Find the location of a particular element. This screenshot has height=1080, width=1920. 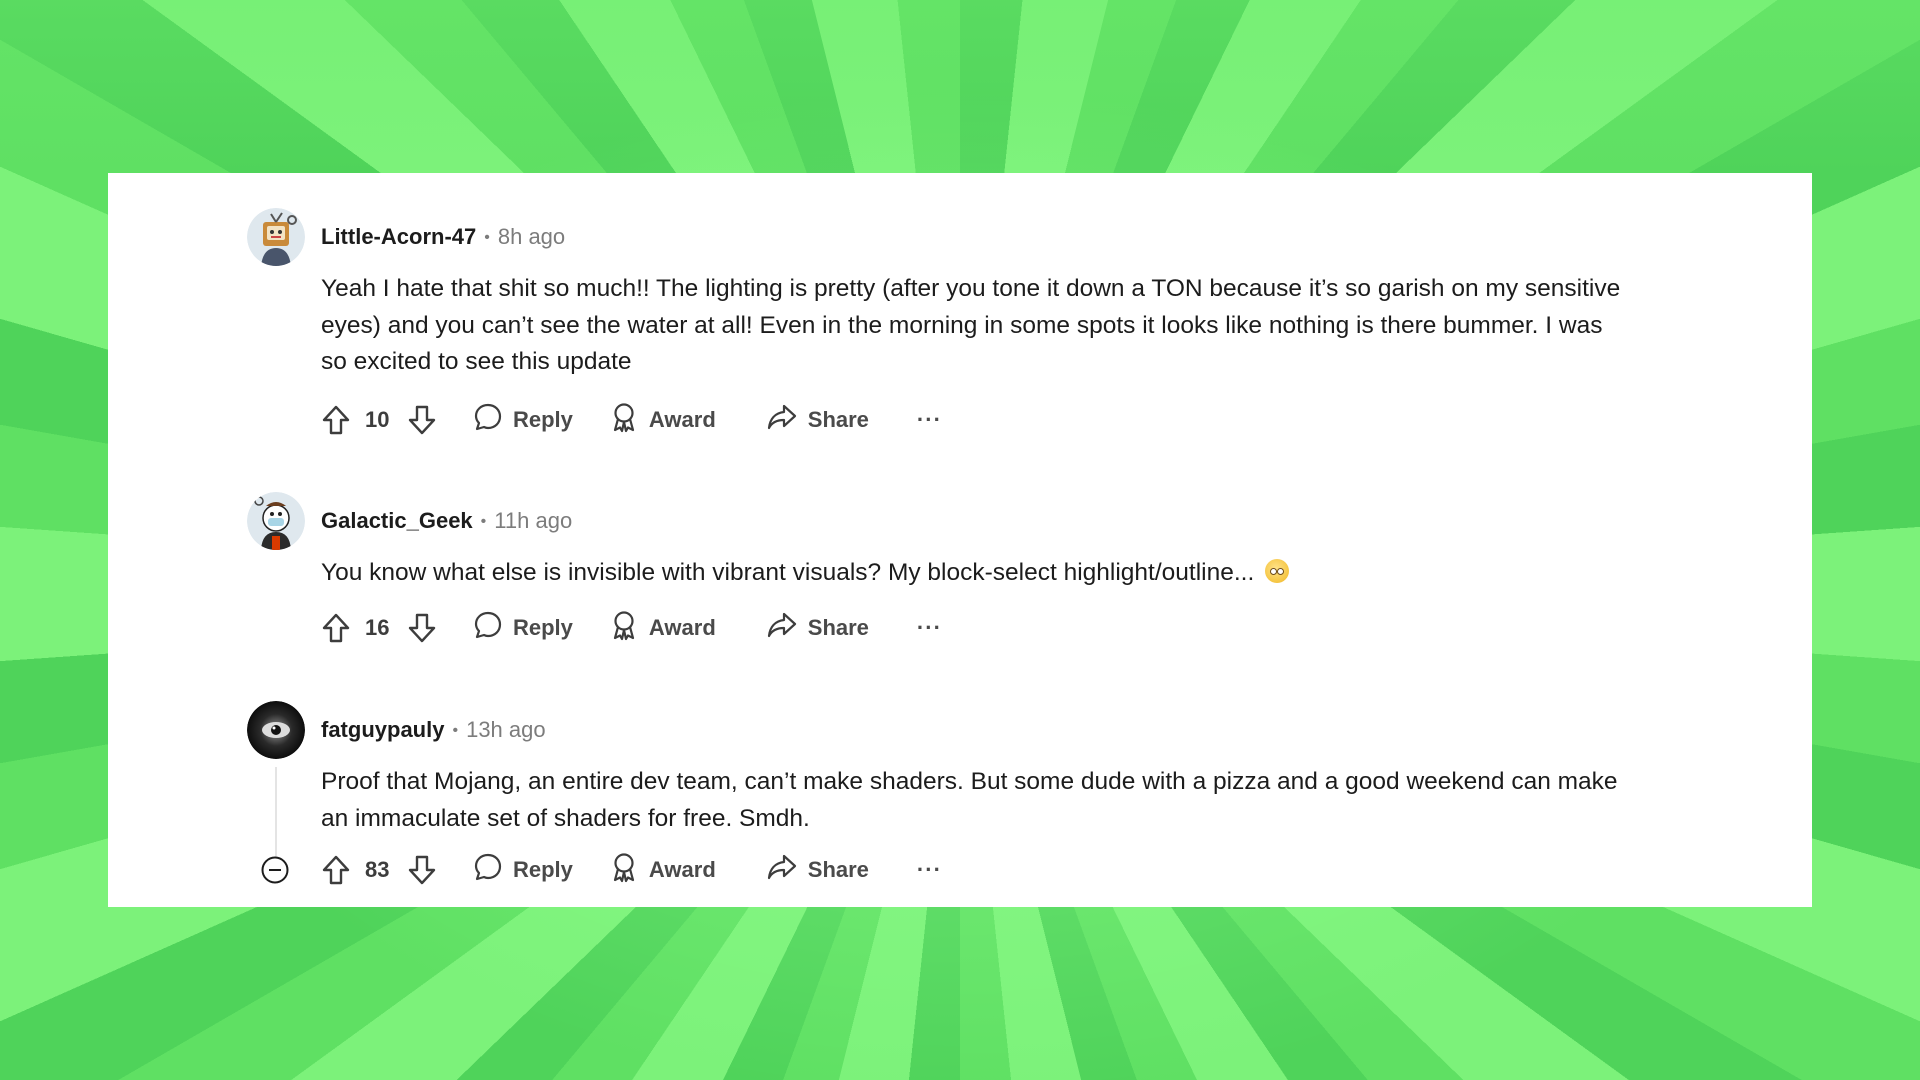

comment-actions: 10 Reply Award Share ··· is located at coordinates (631, 420).